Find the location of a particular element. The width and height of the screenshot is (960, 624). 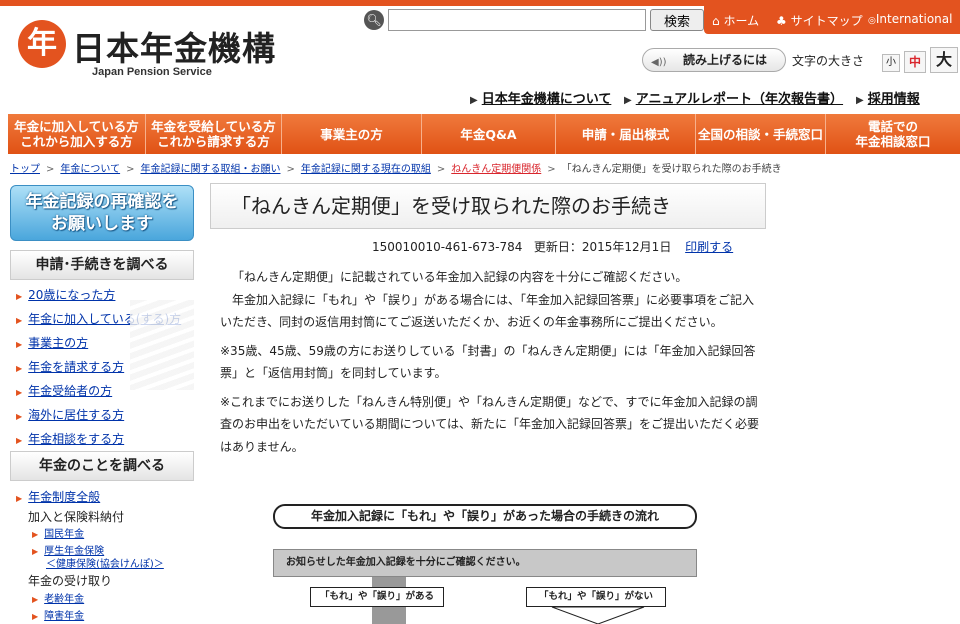

search-icon: 🔍︎ is located at coordinates (374, 20).